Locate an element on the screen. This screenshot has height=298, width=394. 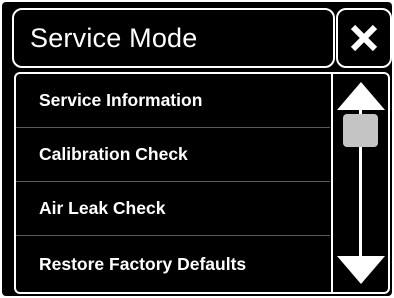
page-title: Service Mode is located at coordinates (114, 37).